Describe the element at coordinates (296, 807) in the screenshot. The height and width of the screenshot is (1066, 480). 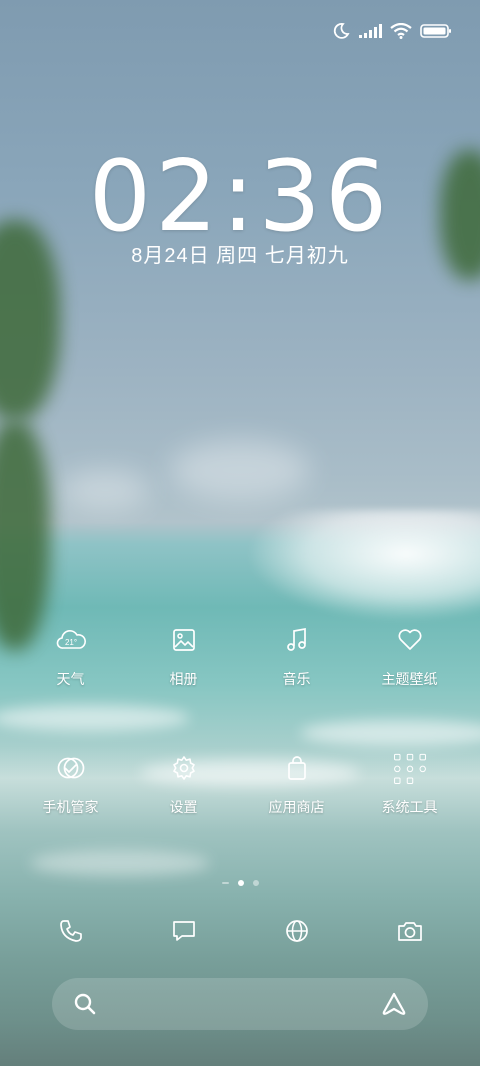
I see `app-label: 应用商店` at that location.